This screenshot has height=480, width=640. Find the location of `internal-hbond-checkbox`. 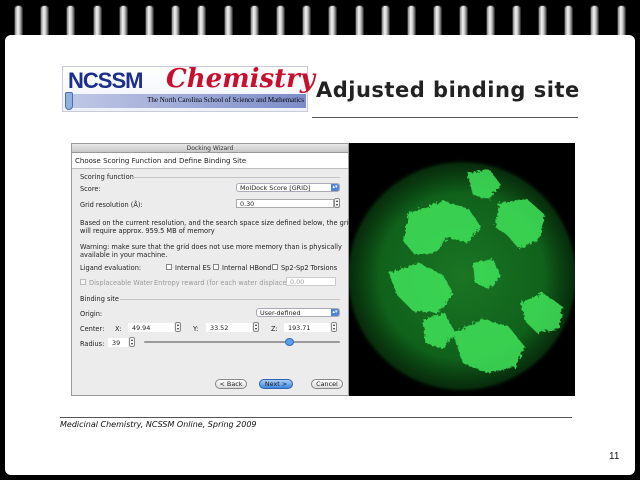

internal-hbond-checkbox is located at coordinates (216, 267).